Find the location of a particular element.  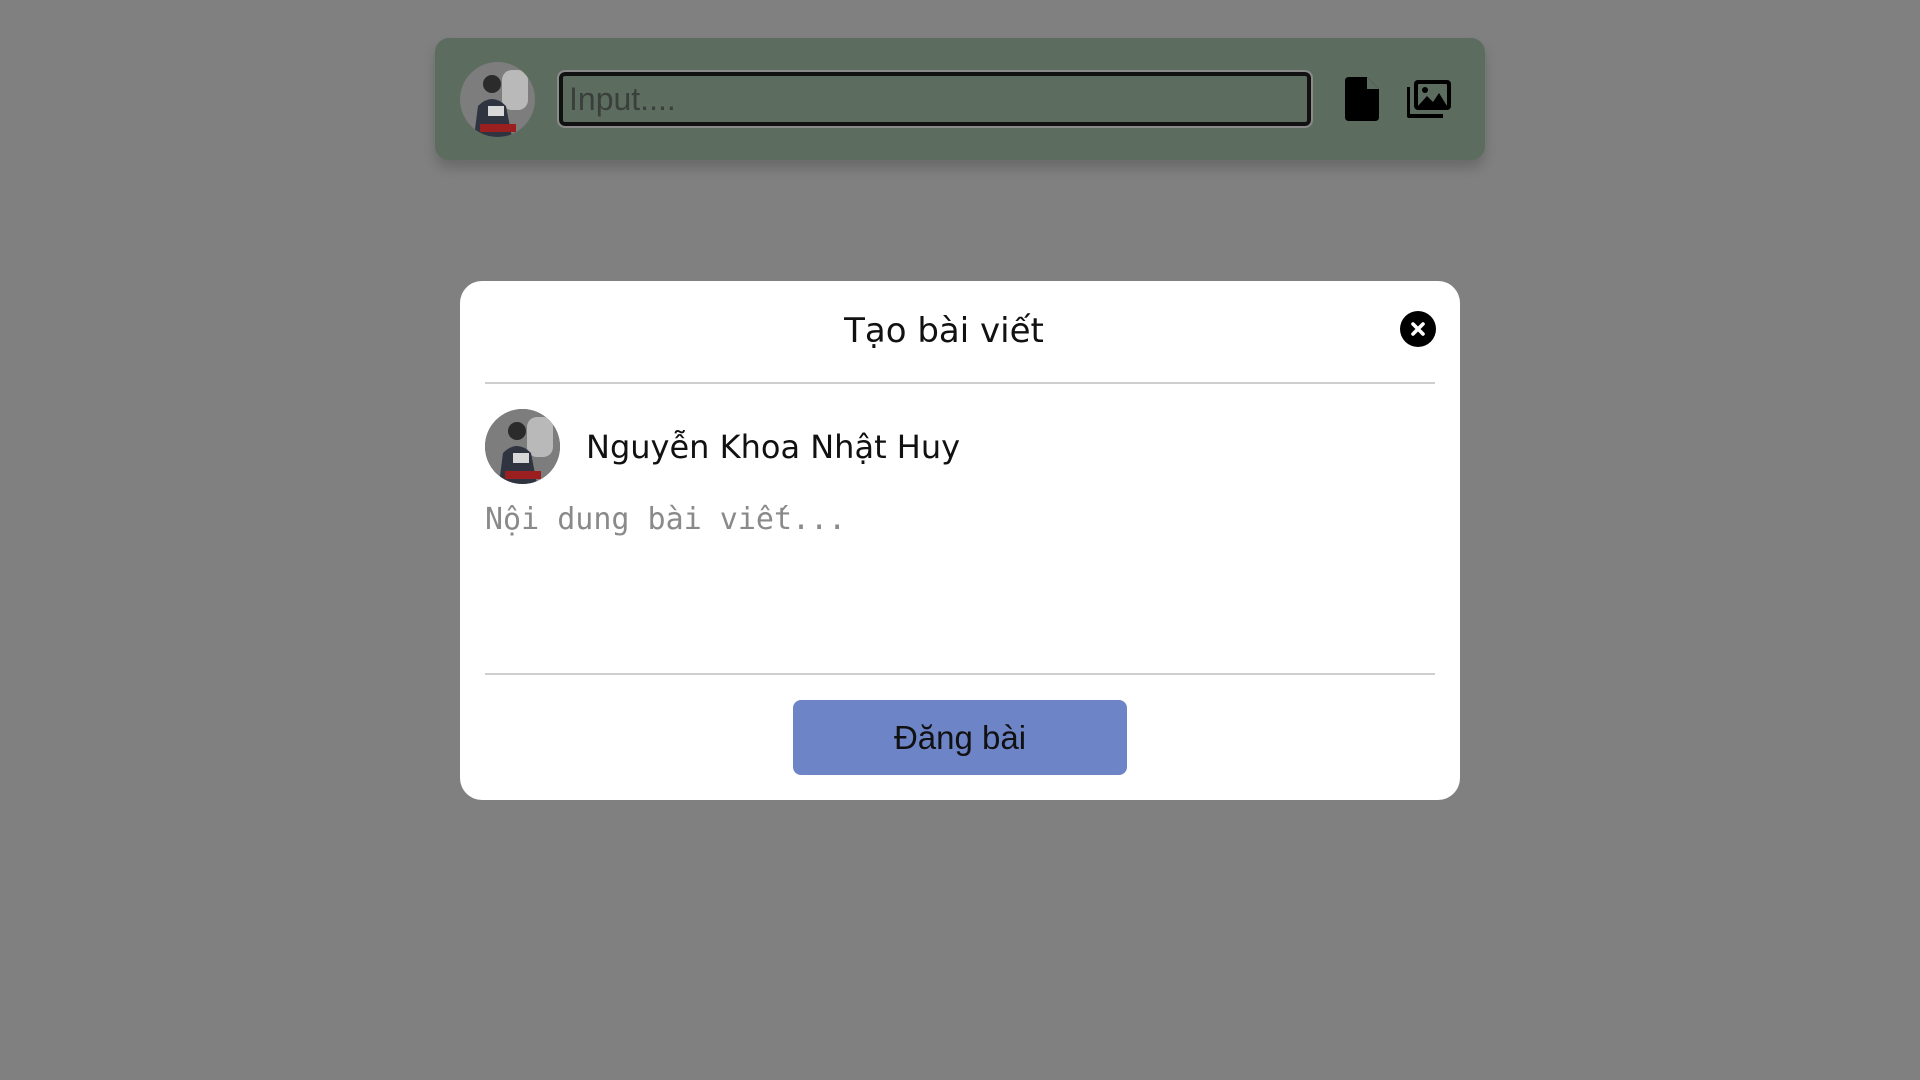

author-avatar is located at coordinates (522, 446).